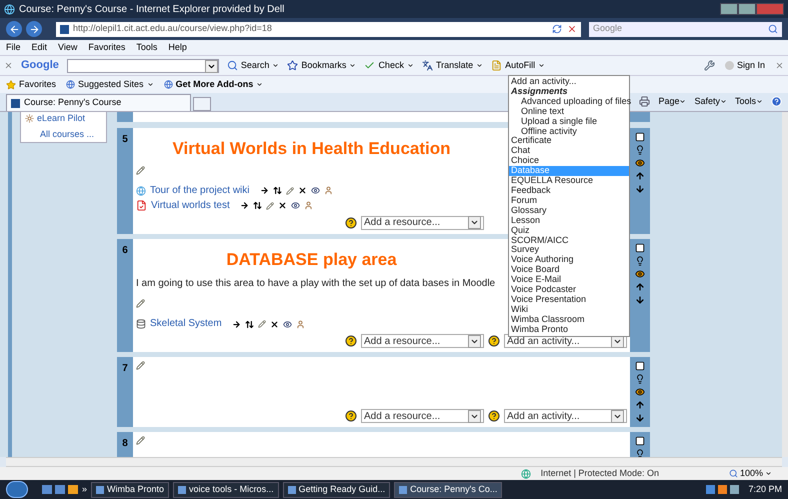 The height and width of the screenshot is (499, 788). I want to click on horizontal-scrollbar, so click(394, 462).